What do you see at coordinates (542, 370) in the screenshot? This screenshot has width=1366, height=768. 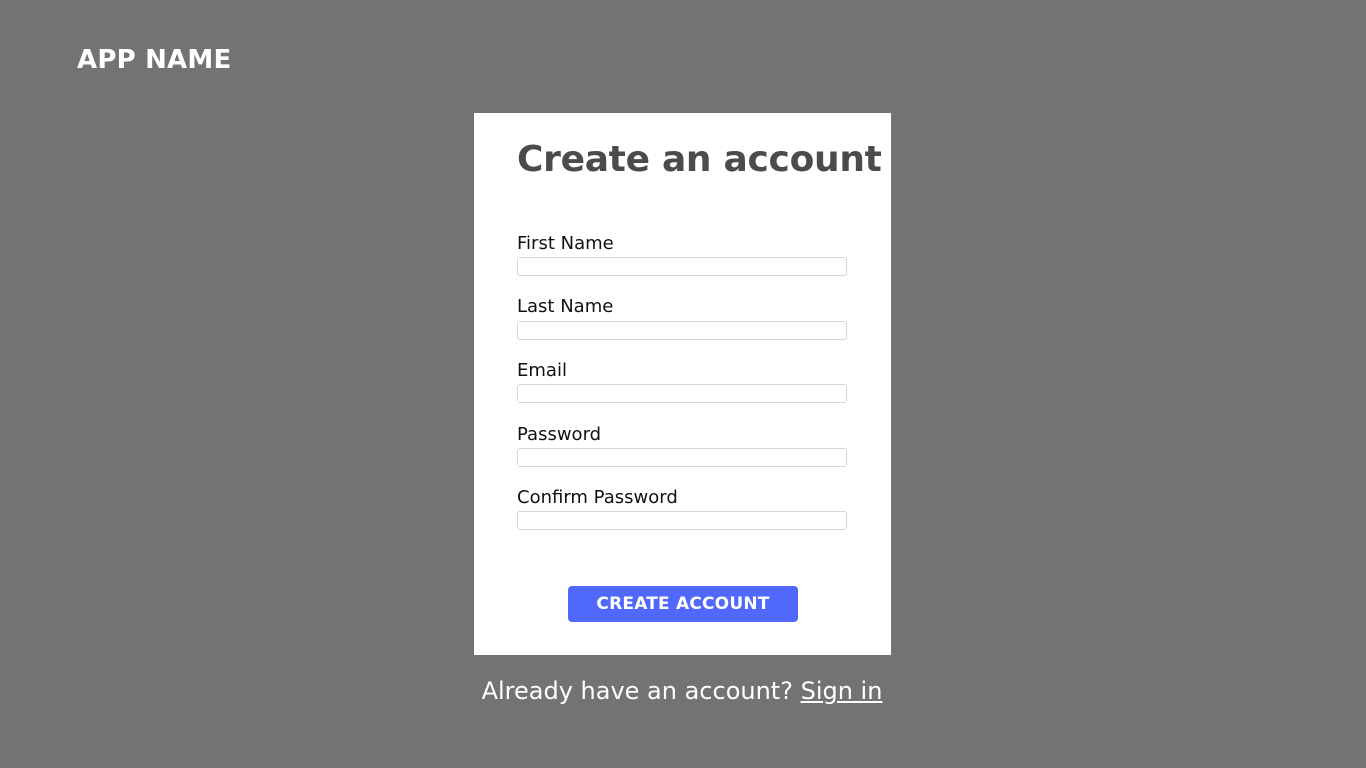 I see `email-label: Email` at bounding box center [542, 370].